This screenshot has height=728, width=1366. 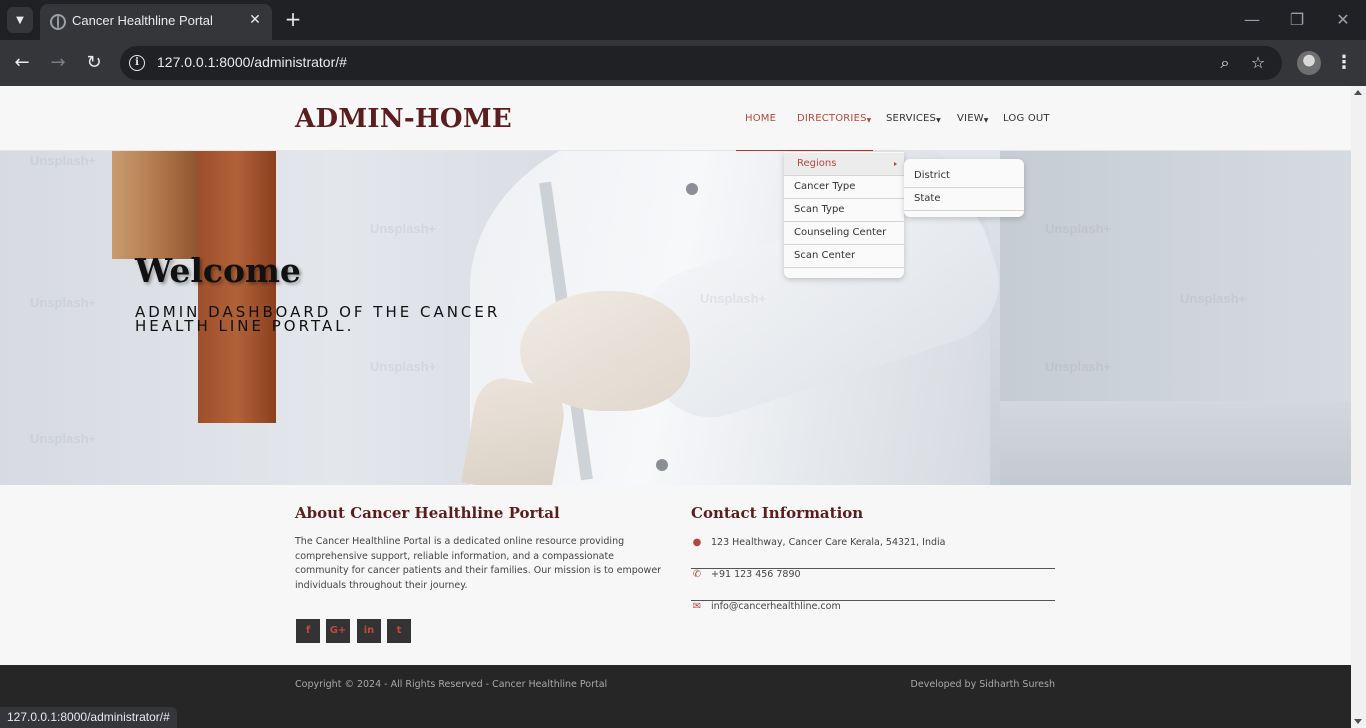 I want to click on envelope-icon: ✉, so click(x=697, y=606).